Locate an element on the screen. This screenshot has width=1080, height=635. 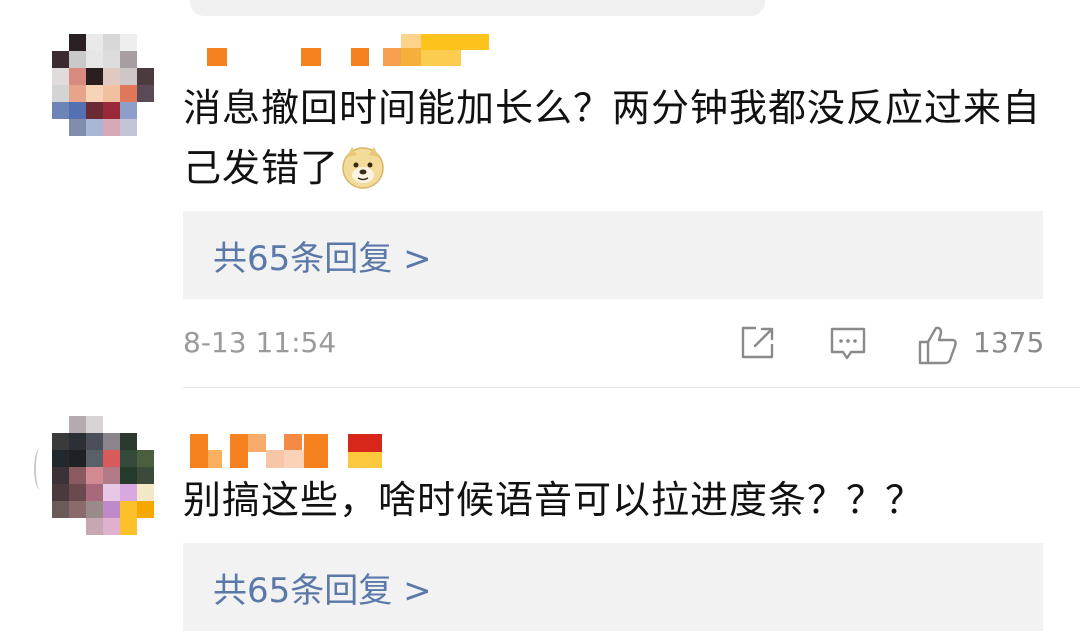
comment-body: 别搞这些，啥时候语音可以拉进度条？？？ is located at coordinates (554, 500).